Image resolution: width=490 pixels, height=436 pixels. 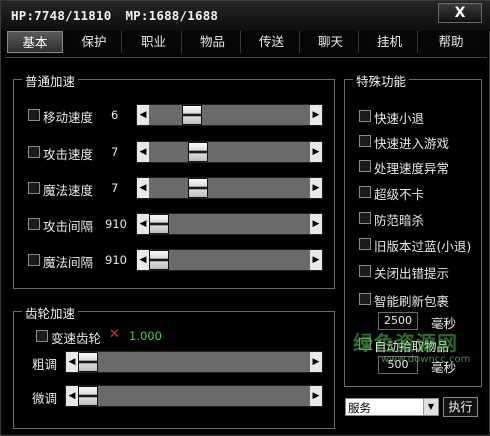 What do you see at coordinates (76, 338) in the screenshot?
I see `gear-toggle-label: 变速齿轮` at bounding box center [76, 338].